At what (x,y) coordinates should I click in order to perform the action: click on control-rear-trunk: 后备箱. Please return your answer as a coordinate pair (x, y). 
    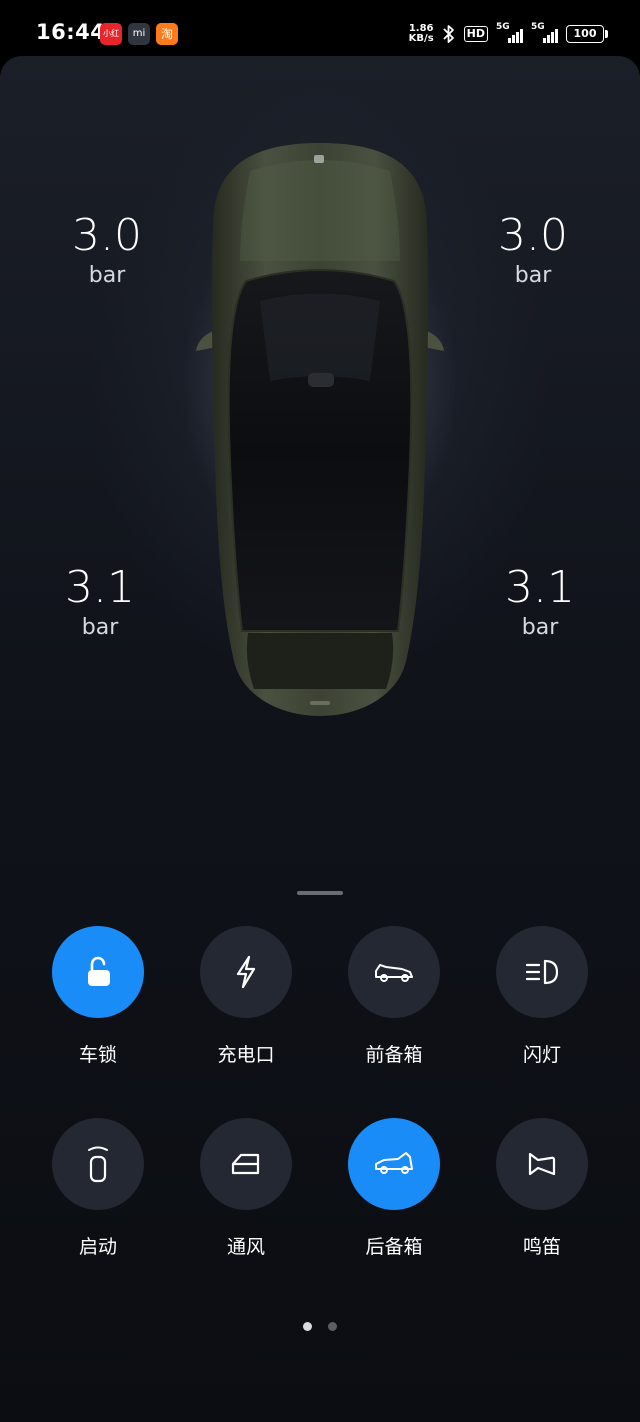
    Looking at the image, I should click on (394, 1188).